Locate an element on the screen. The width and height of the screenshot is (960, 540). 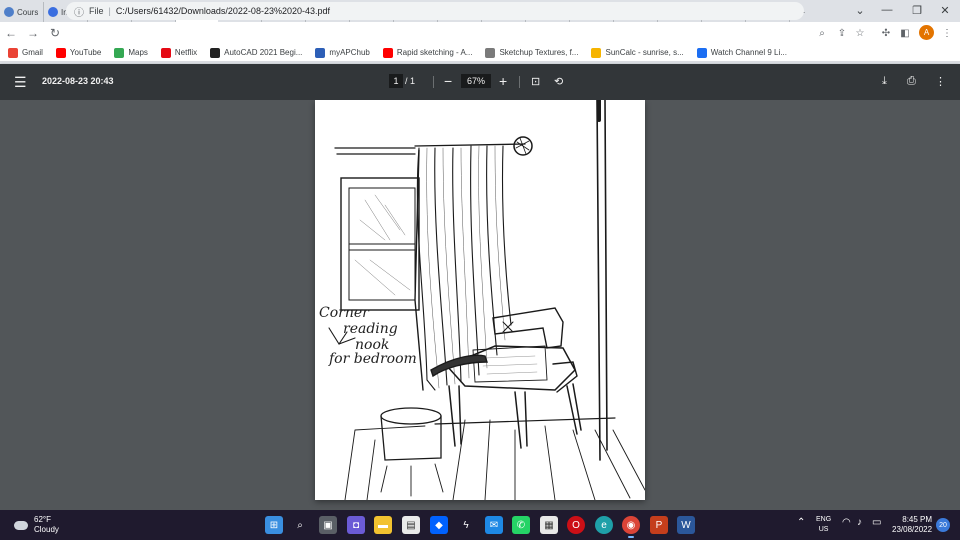
file-explorer-icon: ▬ is located at coordinates (383, 525).